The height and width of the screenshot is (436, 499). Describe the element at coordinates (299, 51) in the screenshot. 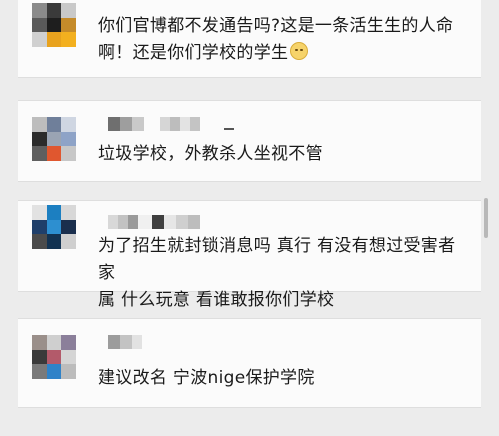

I see `slightly-frowning-emoji-icon` at that location.